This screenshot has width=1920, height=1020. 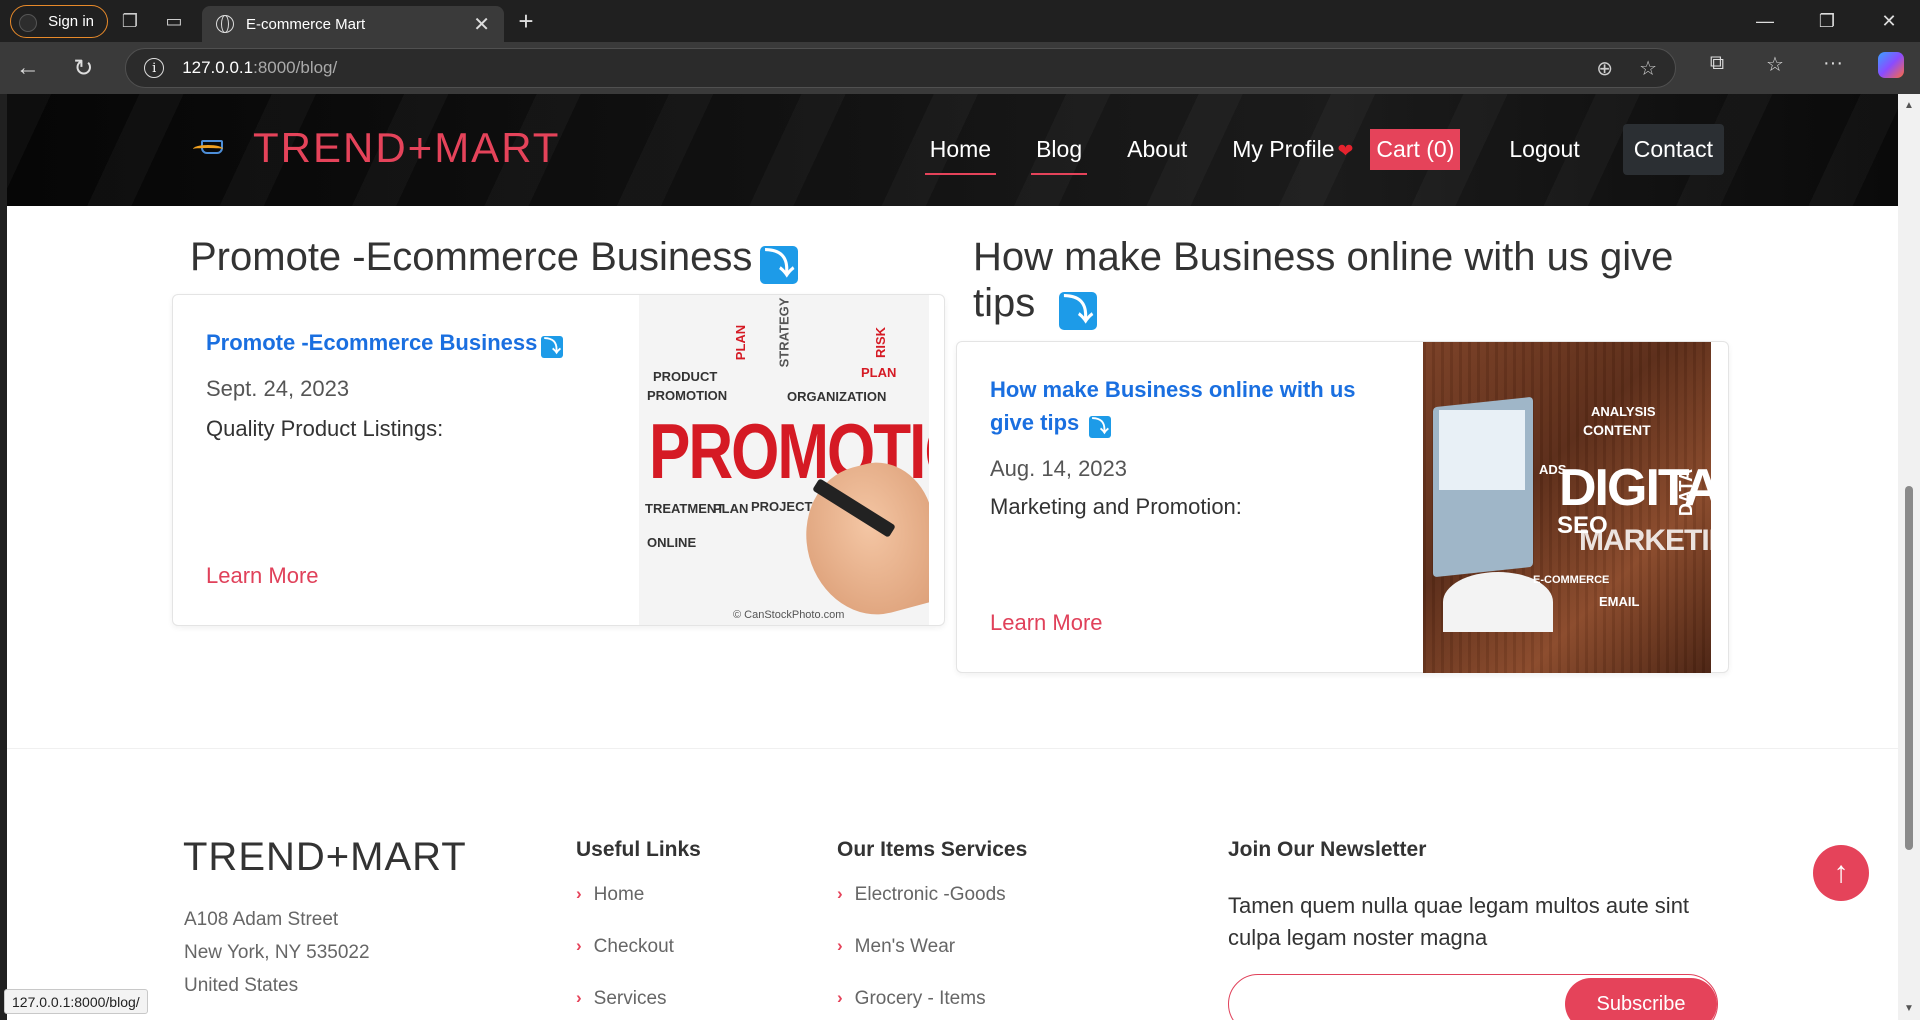 What do you see at coordinates (638, 849) in the screenshot?
I see `useful-links-title: Useful Links` at bounding box center [638, 849].